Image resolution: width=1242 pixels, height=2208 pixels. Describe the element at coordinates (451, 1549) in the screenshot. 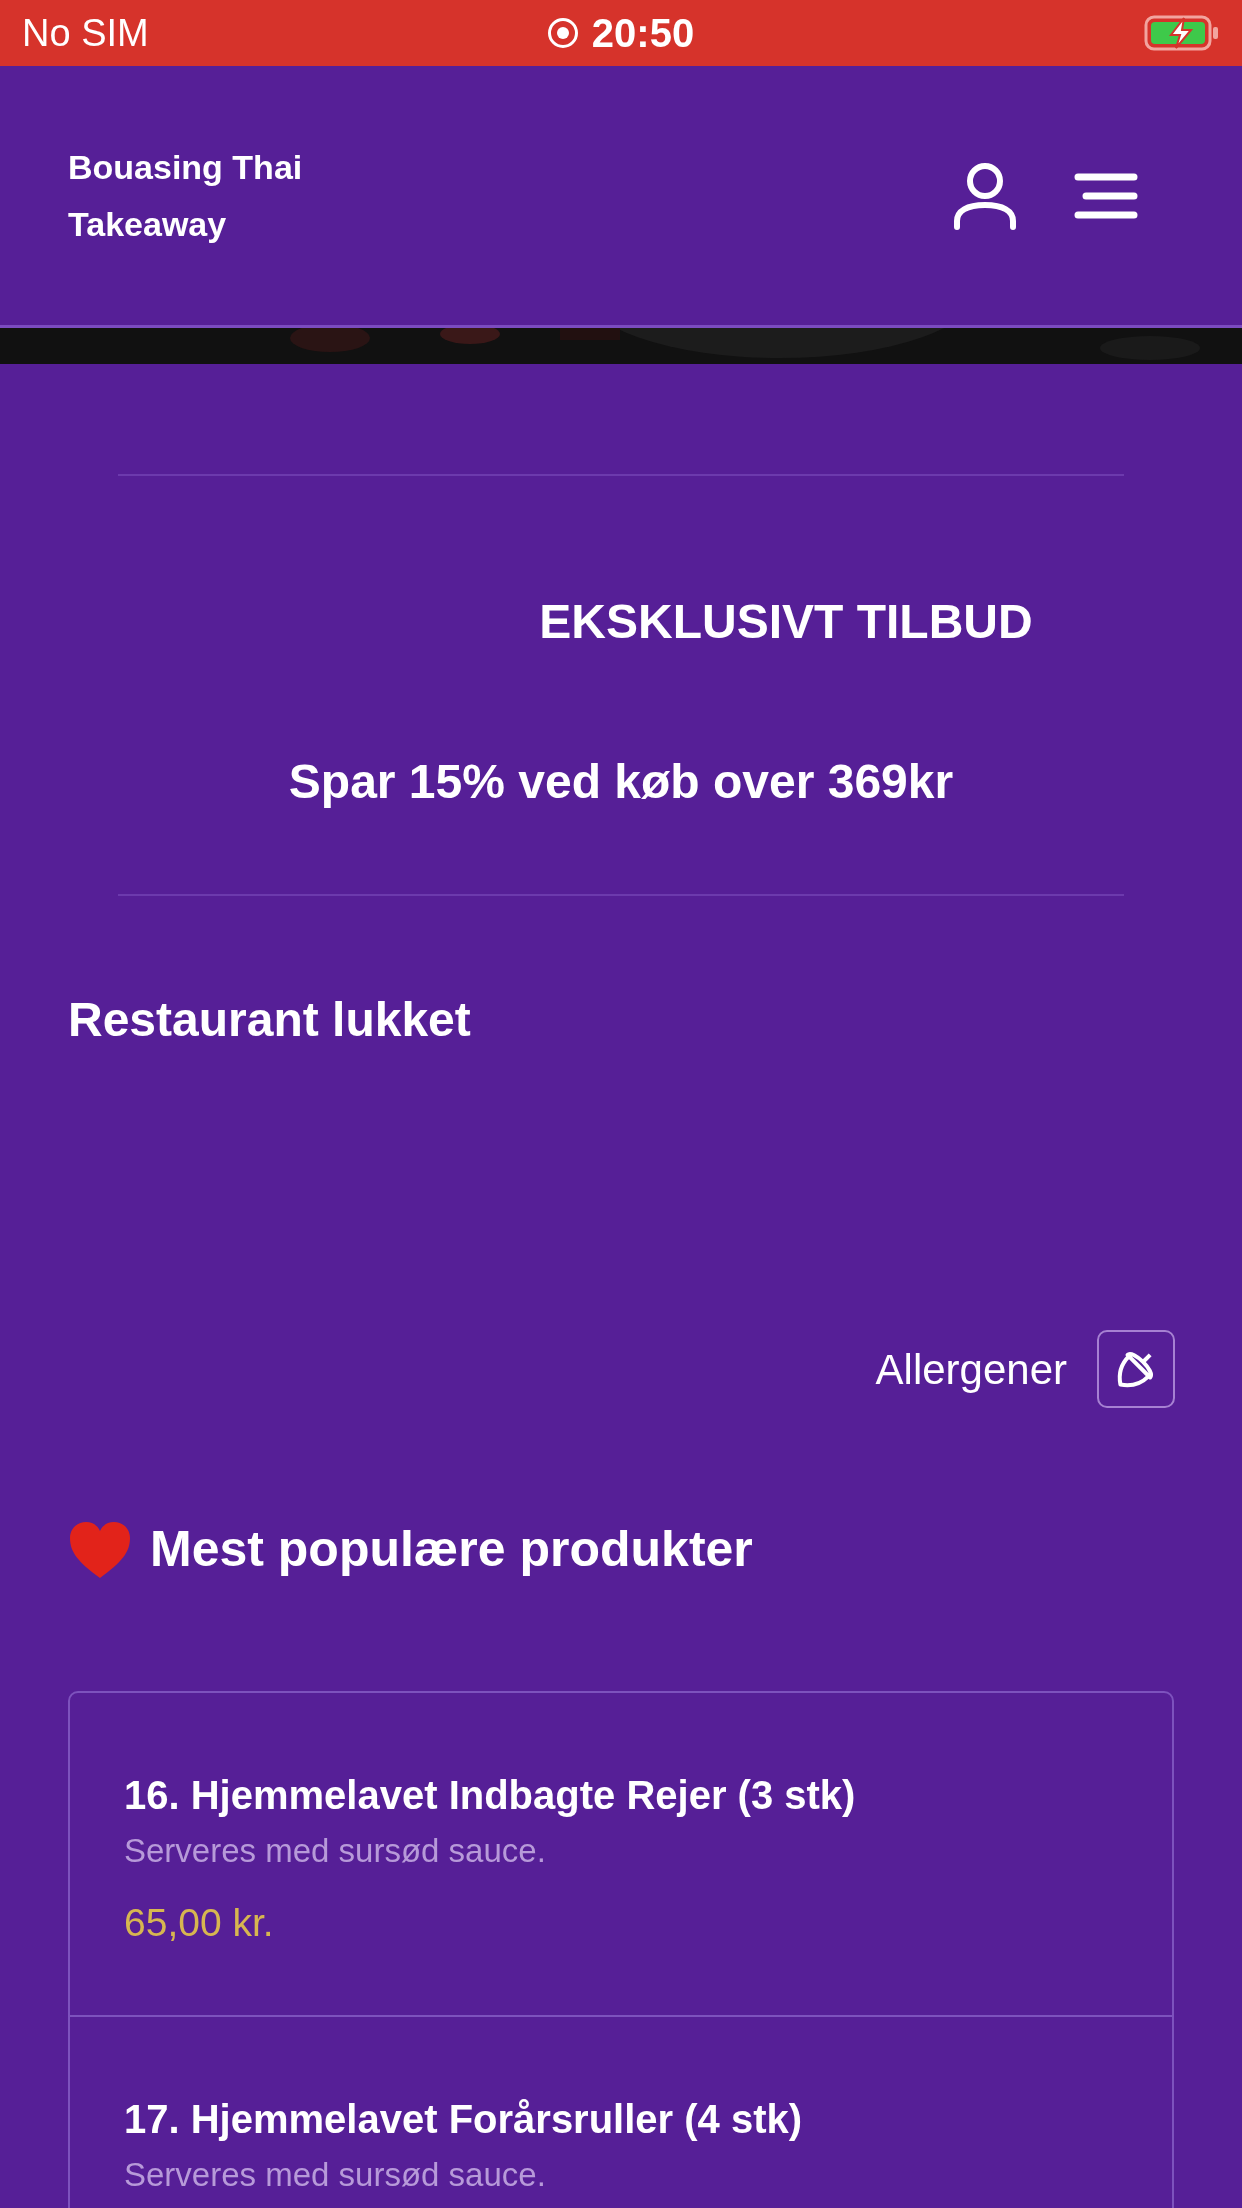

I see `section-title: Mest populære produkter` at that location.